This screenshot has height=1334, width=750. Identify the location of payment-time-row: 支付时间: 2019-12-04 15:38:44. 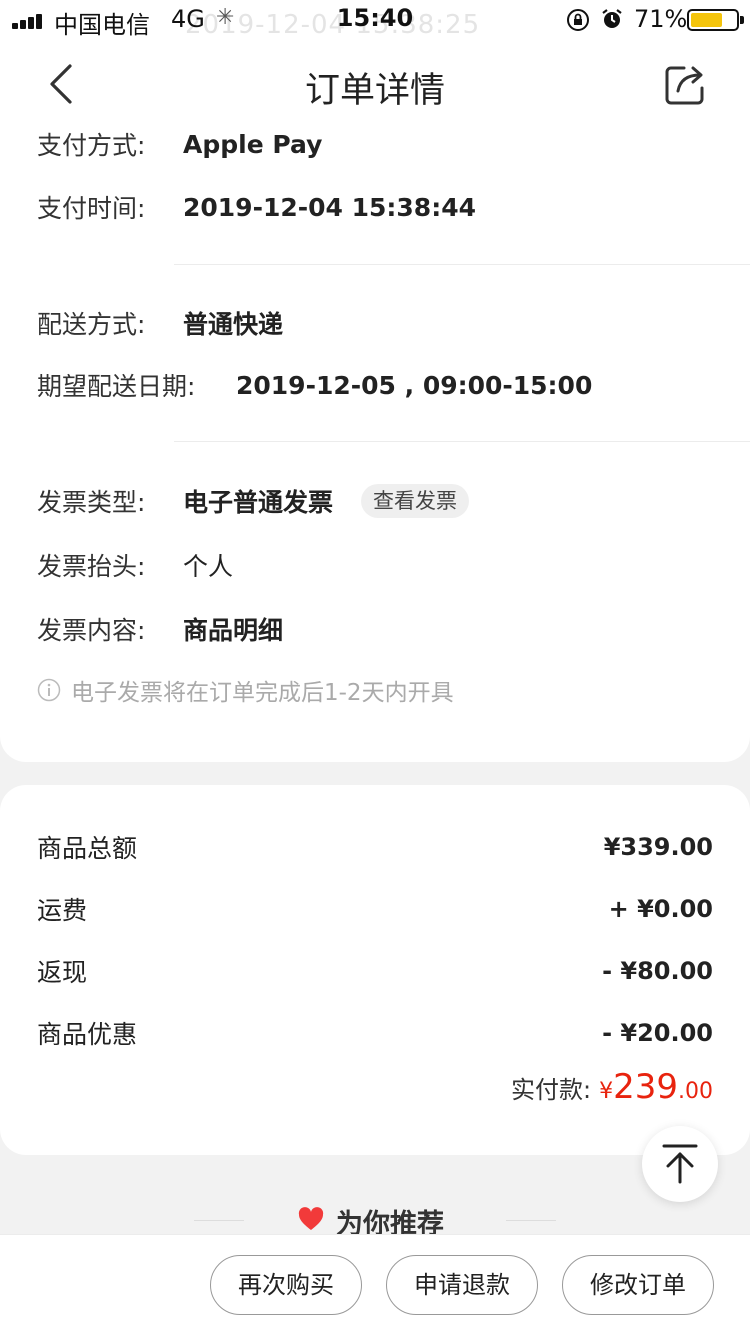
(256, 207).